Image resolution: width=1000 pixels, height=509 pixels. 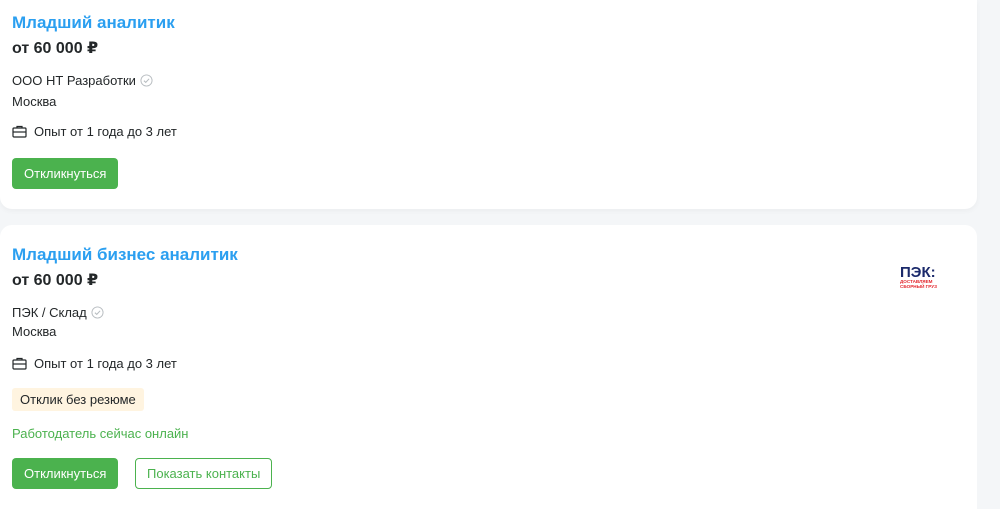 What do you see at coordinates (74, 80) in the screenshot?
I see `company-name: ООО НТ Разработки` at bounding box center [74, 80].